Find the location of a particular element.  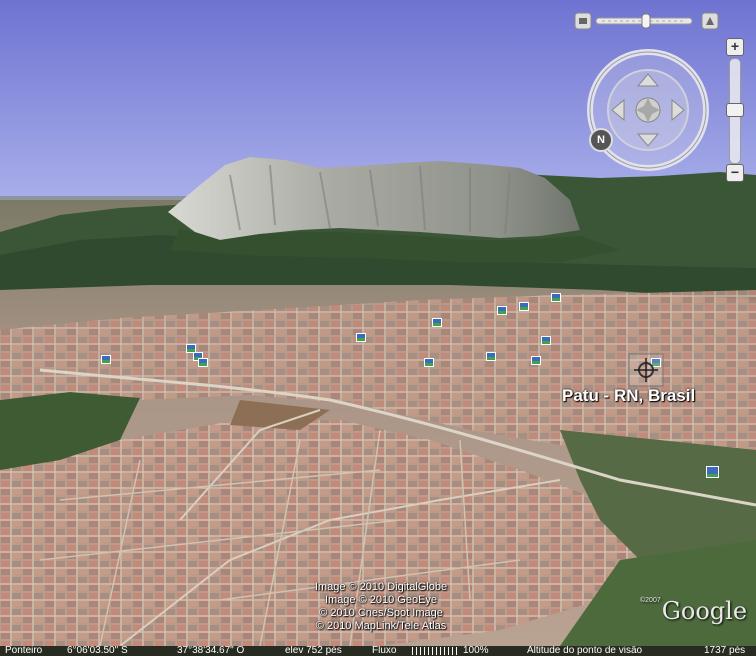

zoom-out-icon: − is located at coordinates (735, 173).